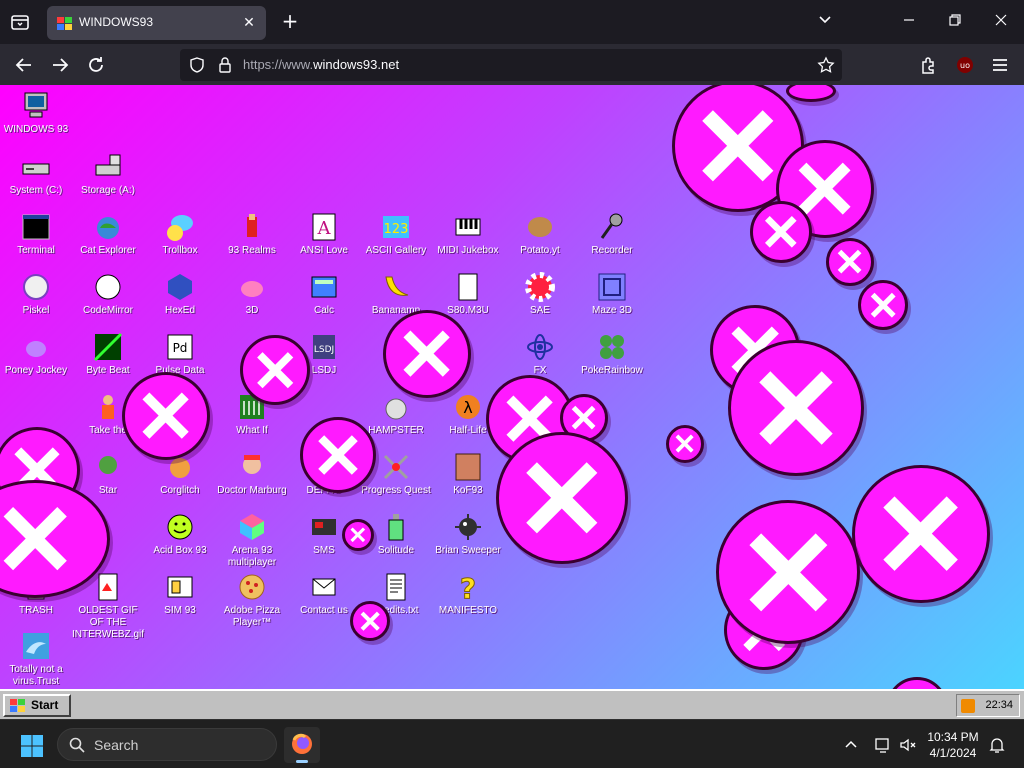  I want to click on cat-globe-icon, so click(108, 227).